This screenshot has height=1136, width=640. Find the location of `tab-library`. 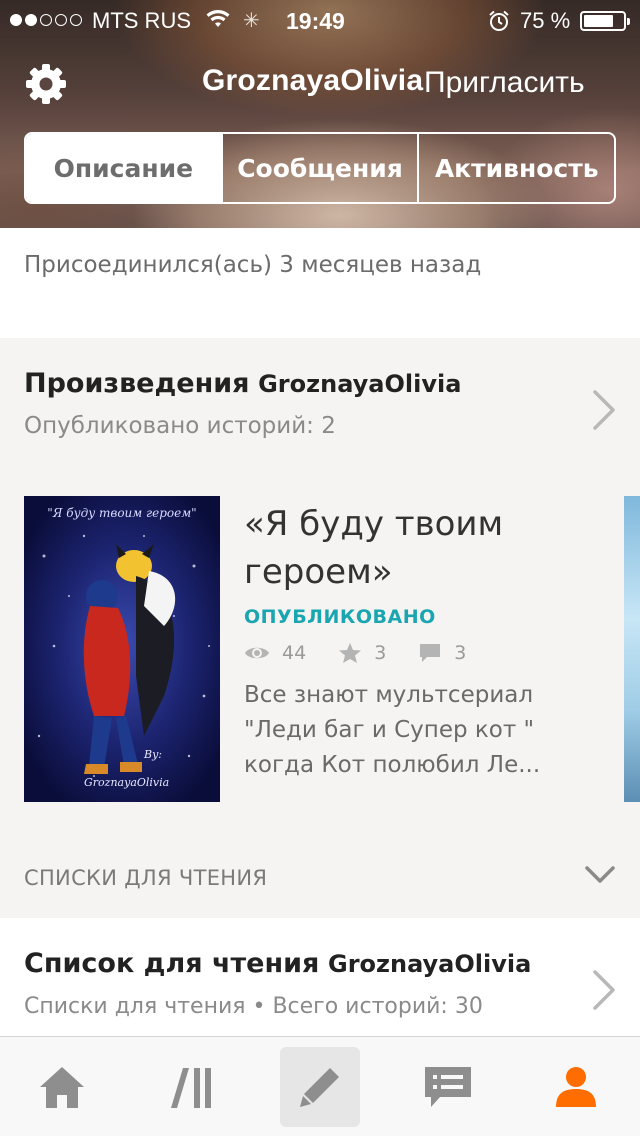

tab-library is located at coordinates (192, 1087).